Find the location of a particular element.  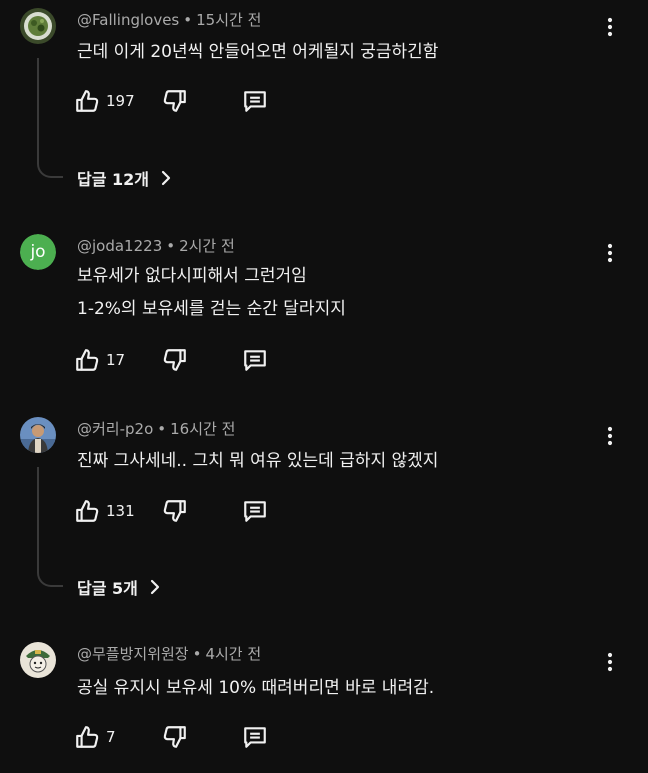

comment-time: 4시간 전 is located at coordinates (233, 654).